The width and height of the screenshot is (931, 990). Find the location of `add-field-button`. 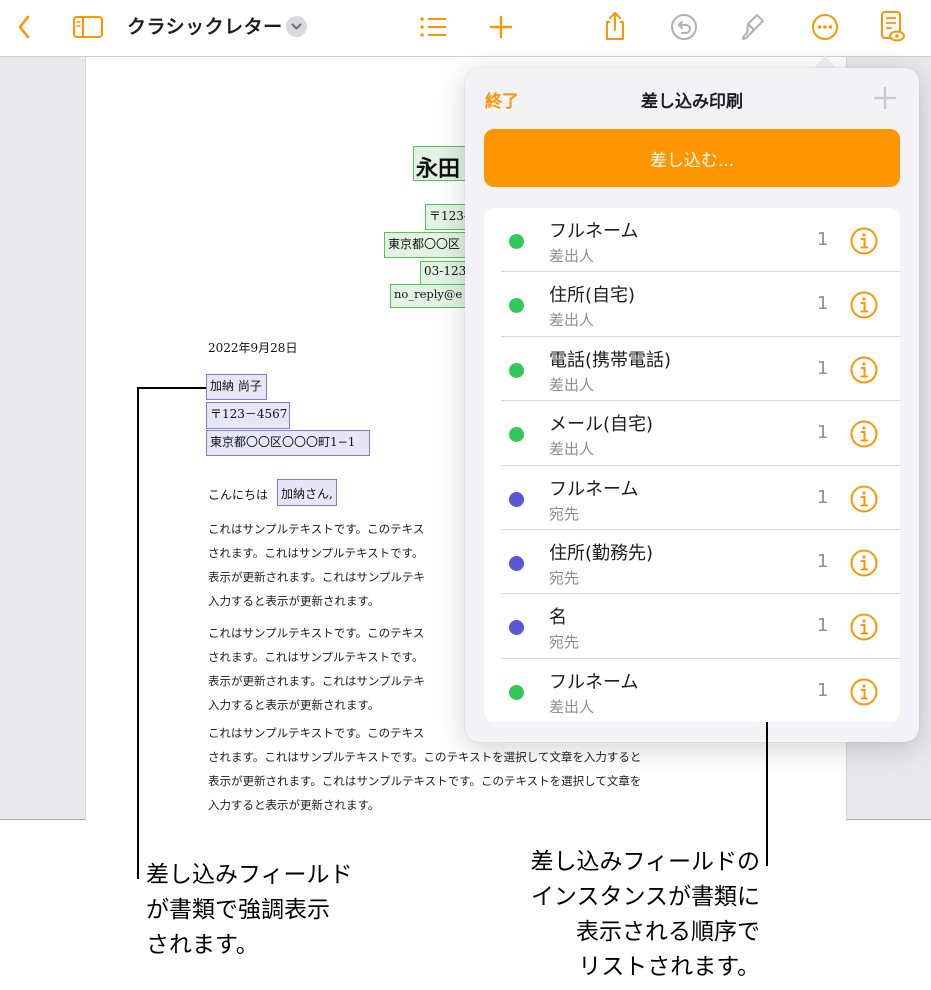

add-field-button is located at coordinates (885, 100).